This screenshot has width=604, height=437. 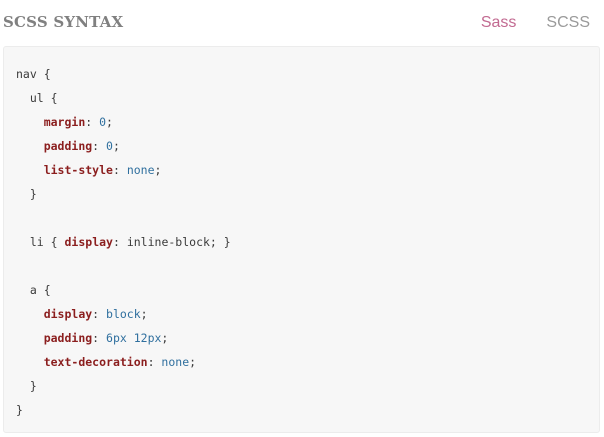 What do you see at coordinates (220, 242) in the screenshot?
I see `code-punctuation: ; }` at bounding box center [220, 242].